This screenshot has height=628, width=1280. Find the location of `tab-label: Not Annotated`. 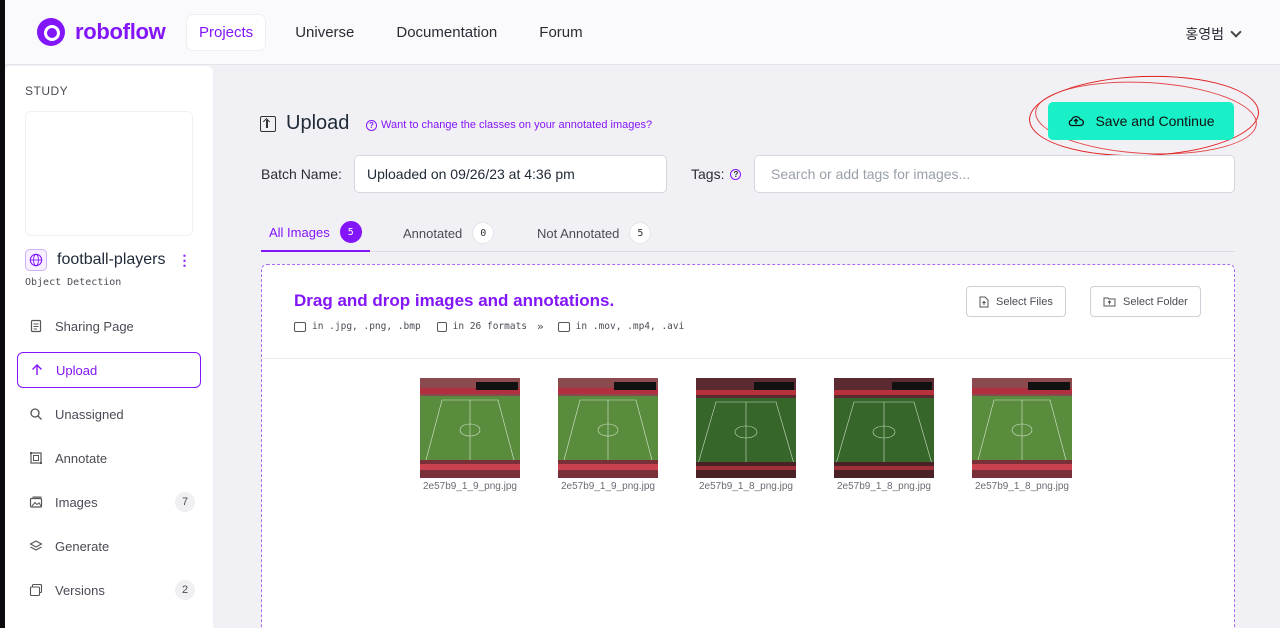

tab-label: Not Annotated is located at coordinates (578, 233).